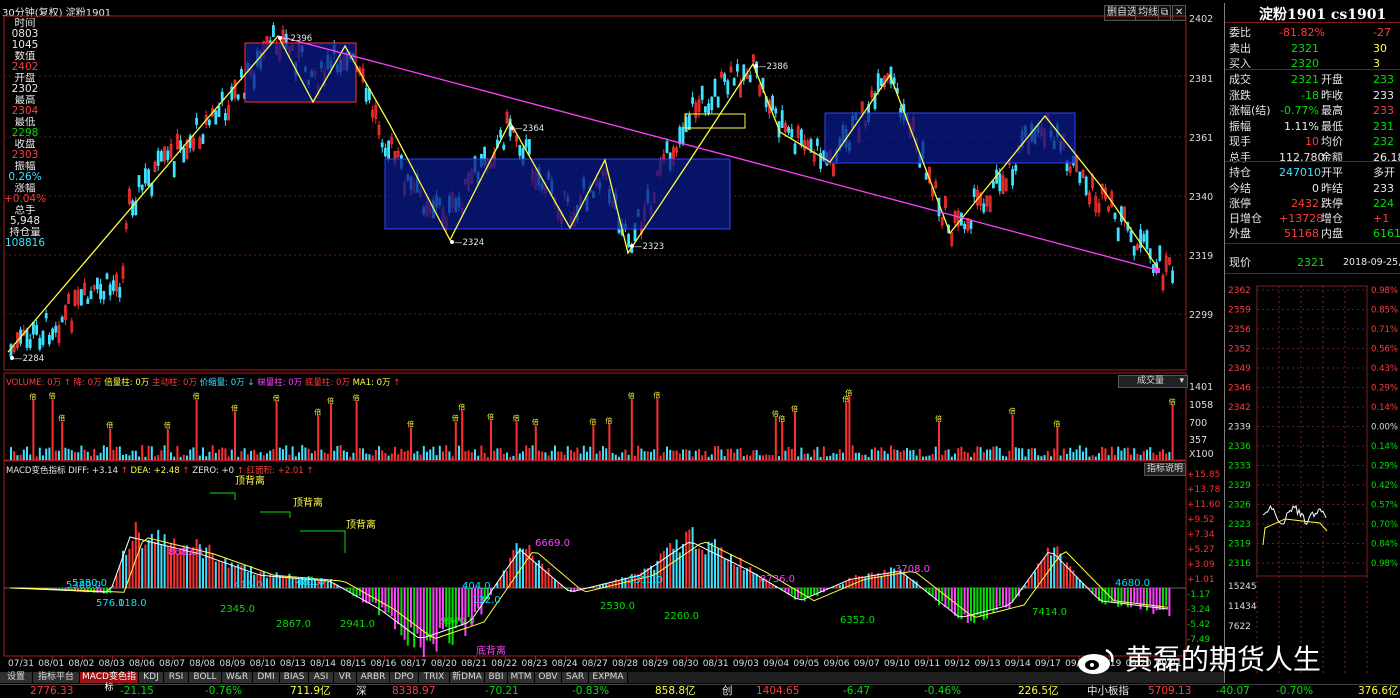  I want to click on volume-dropdown: 成交量 ▾, so click(1153, 381).